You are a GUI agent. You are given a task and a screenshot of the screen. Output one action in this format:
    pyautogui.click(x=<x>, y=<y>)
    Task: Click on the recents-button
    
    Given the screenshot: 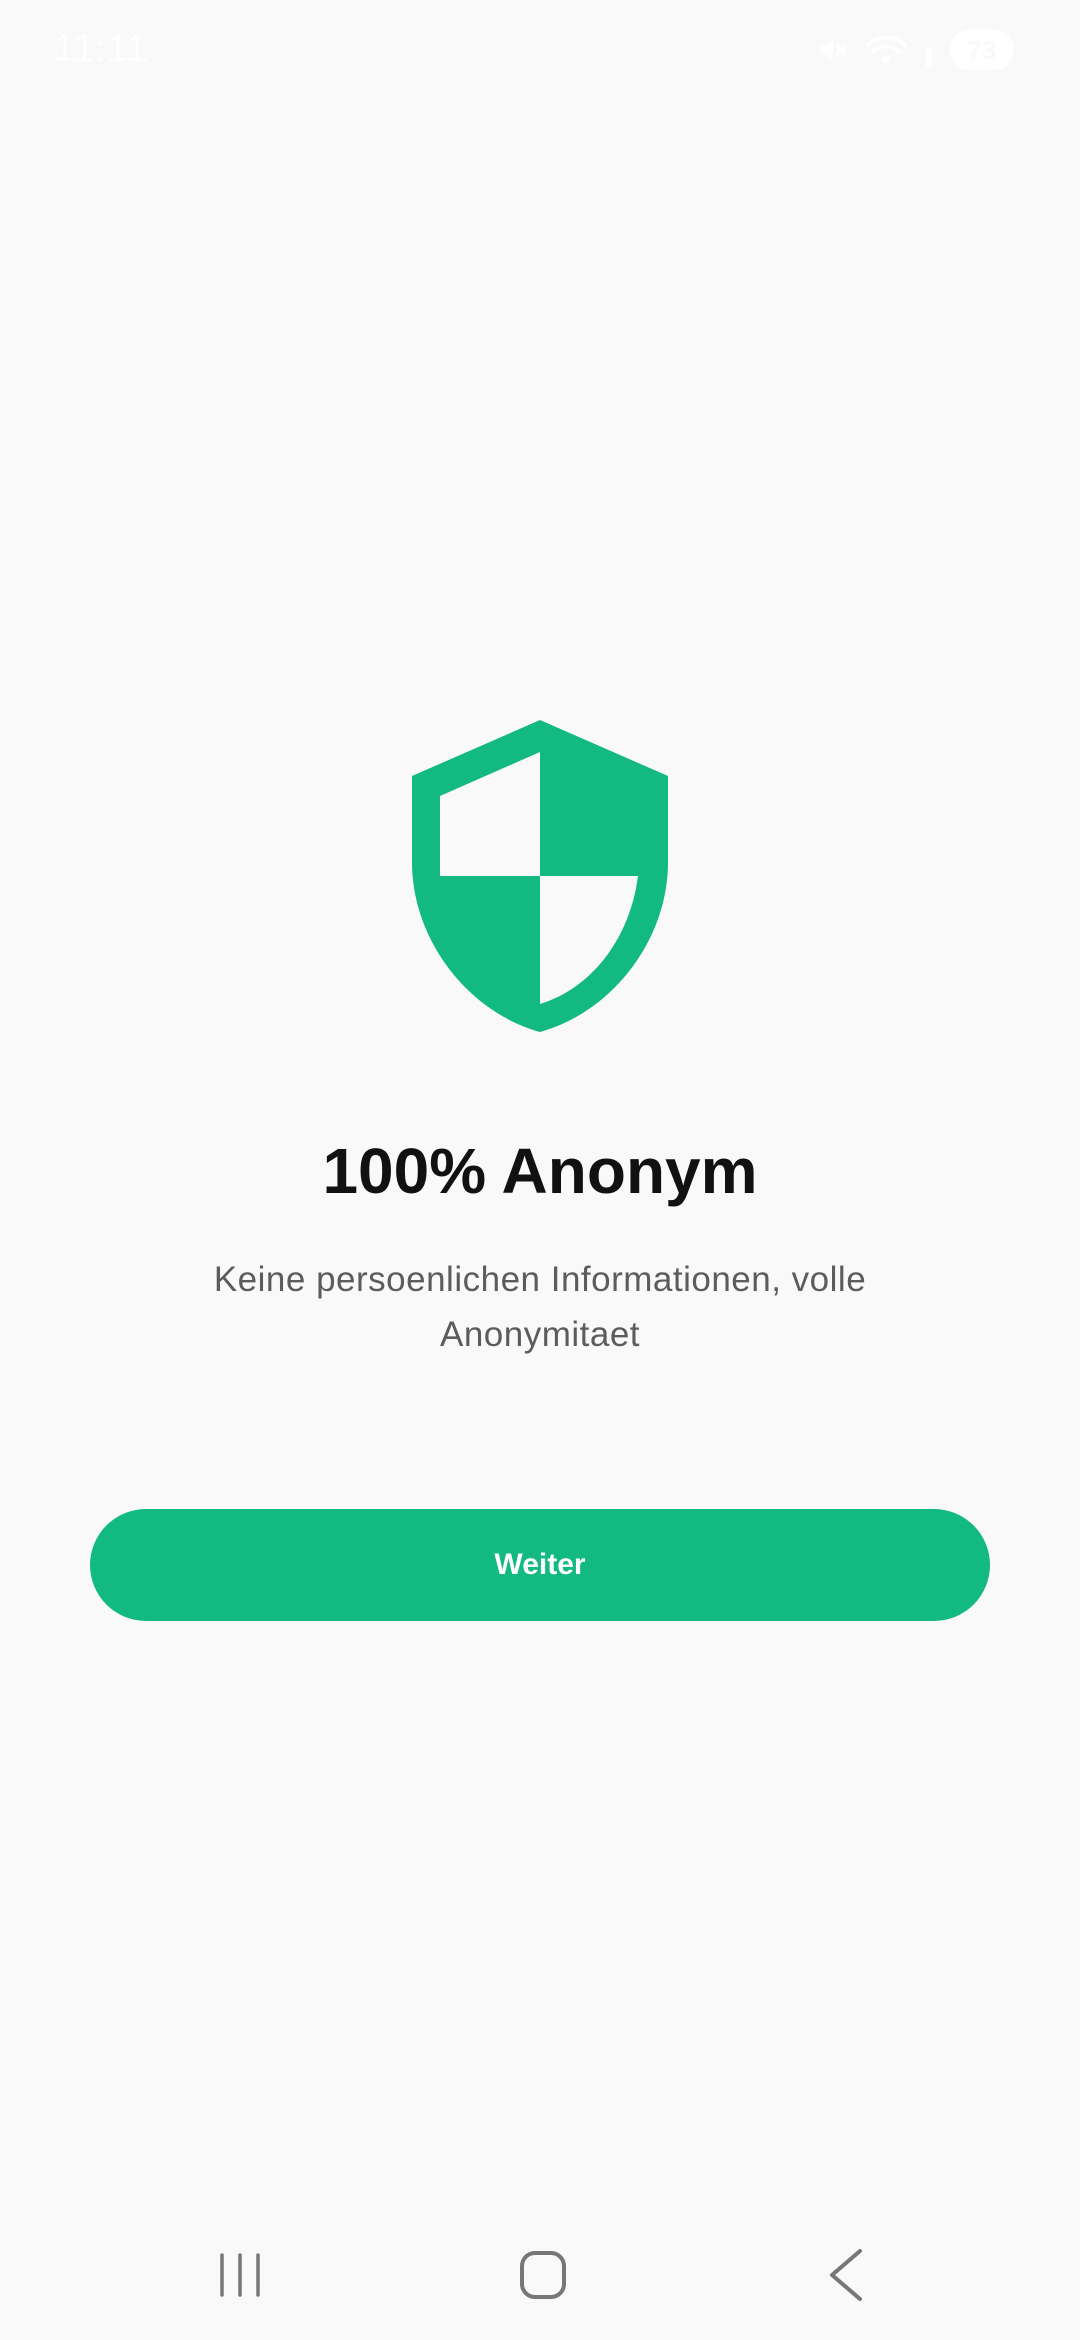 What is the action you would take?
    pyautogui.click(x=240, y=2275)
    